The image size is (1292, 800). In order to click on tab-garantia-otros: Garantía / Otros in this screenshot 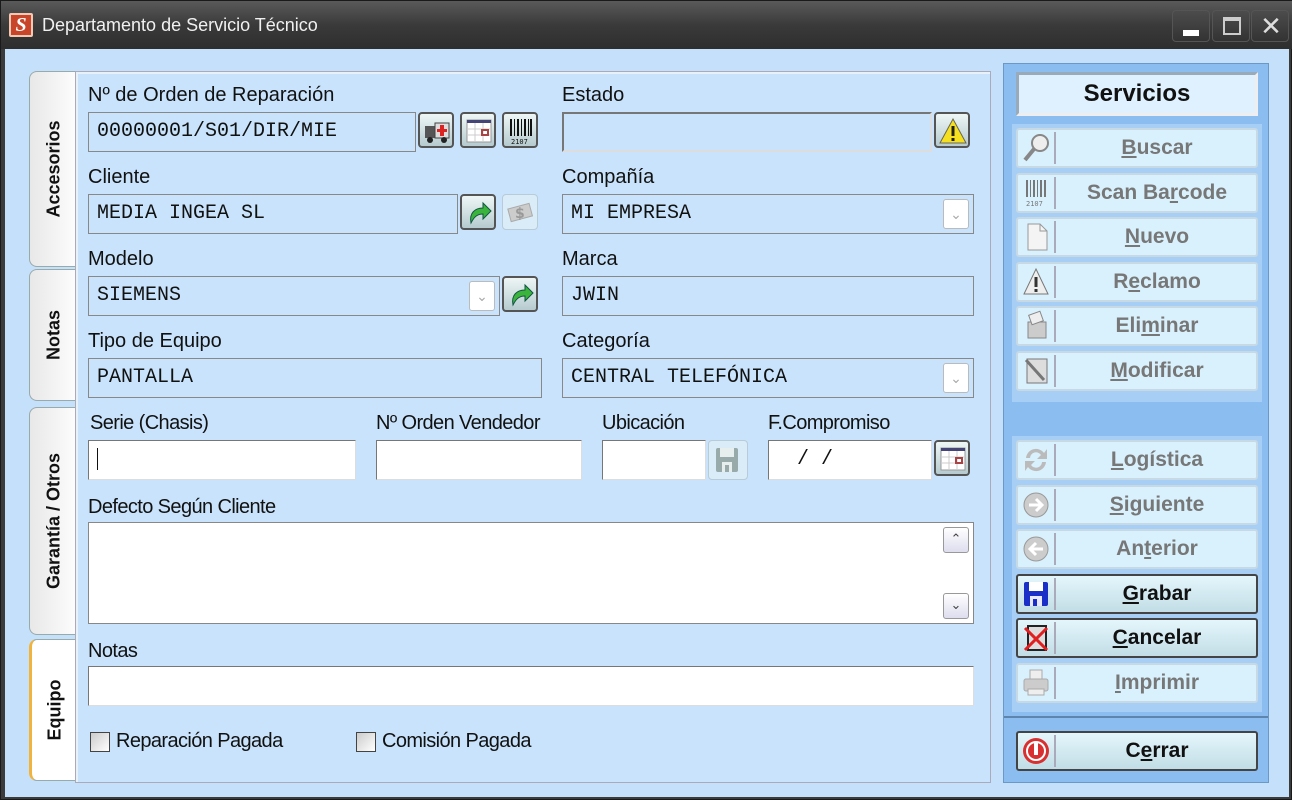, I will do `click(53, 521)`.